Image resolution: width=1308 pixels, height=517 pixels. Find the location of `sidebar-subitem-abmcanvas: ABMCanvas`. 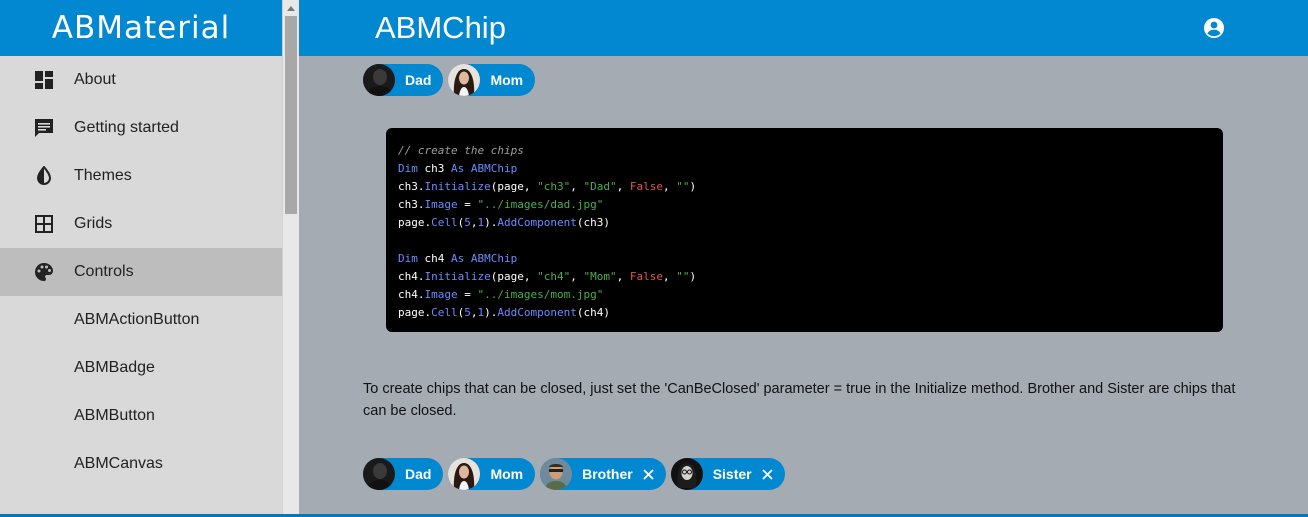

sidebar-subitem-abmcanvas: ABMCanvas is located at coordinates (141, 464).